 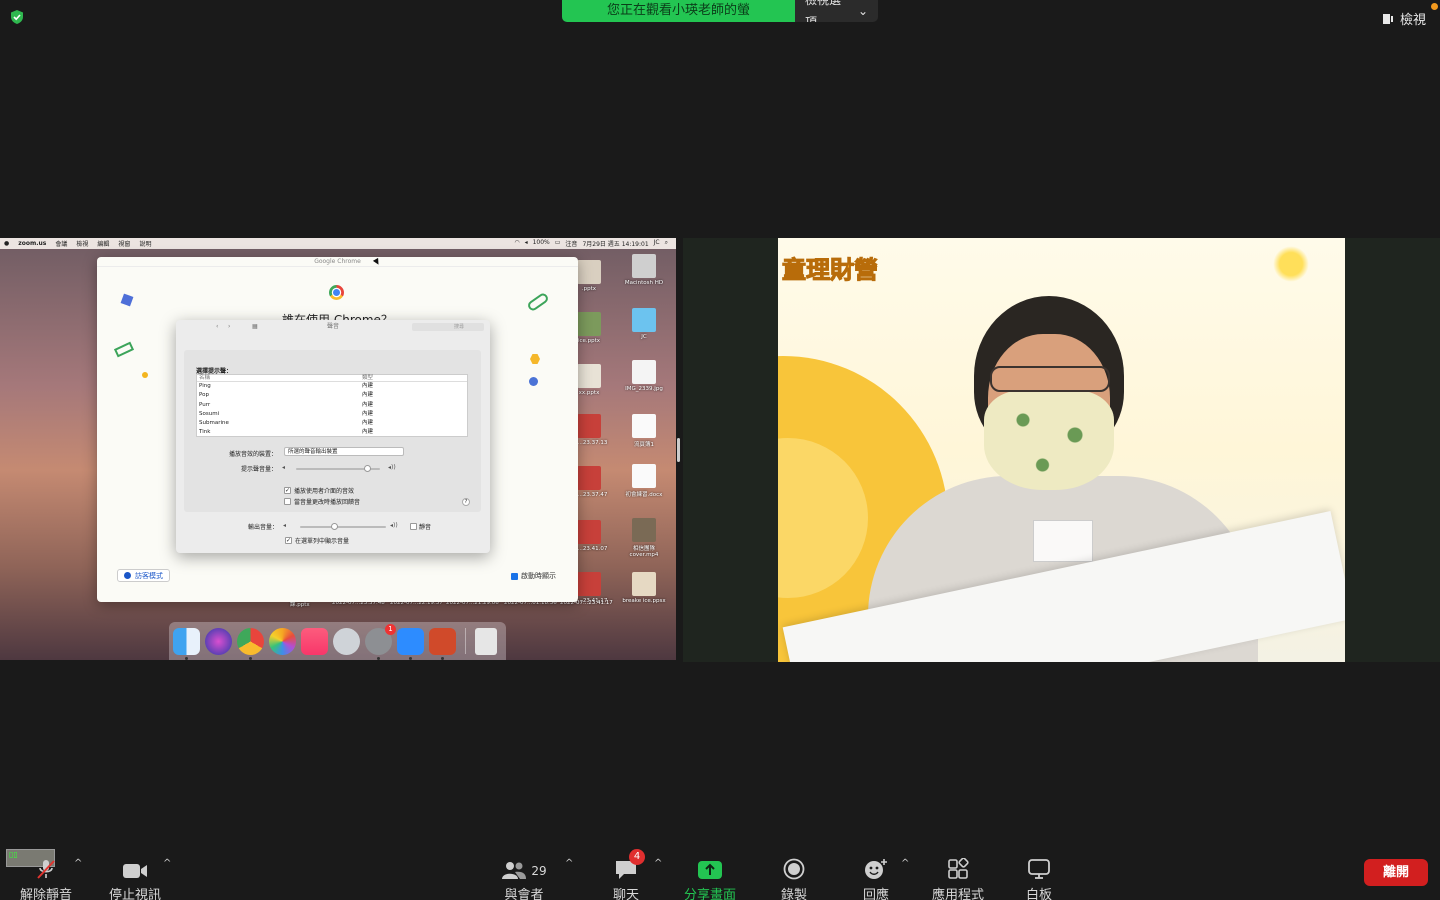 What do you see at coordinates (250, 643) in the screenshot?
I see `chrome-icon` at bounding box center [250, 643].